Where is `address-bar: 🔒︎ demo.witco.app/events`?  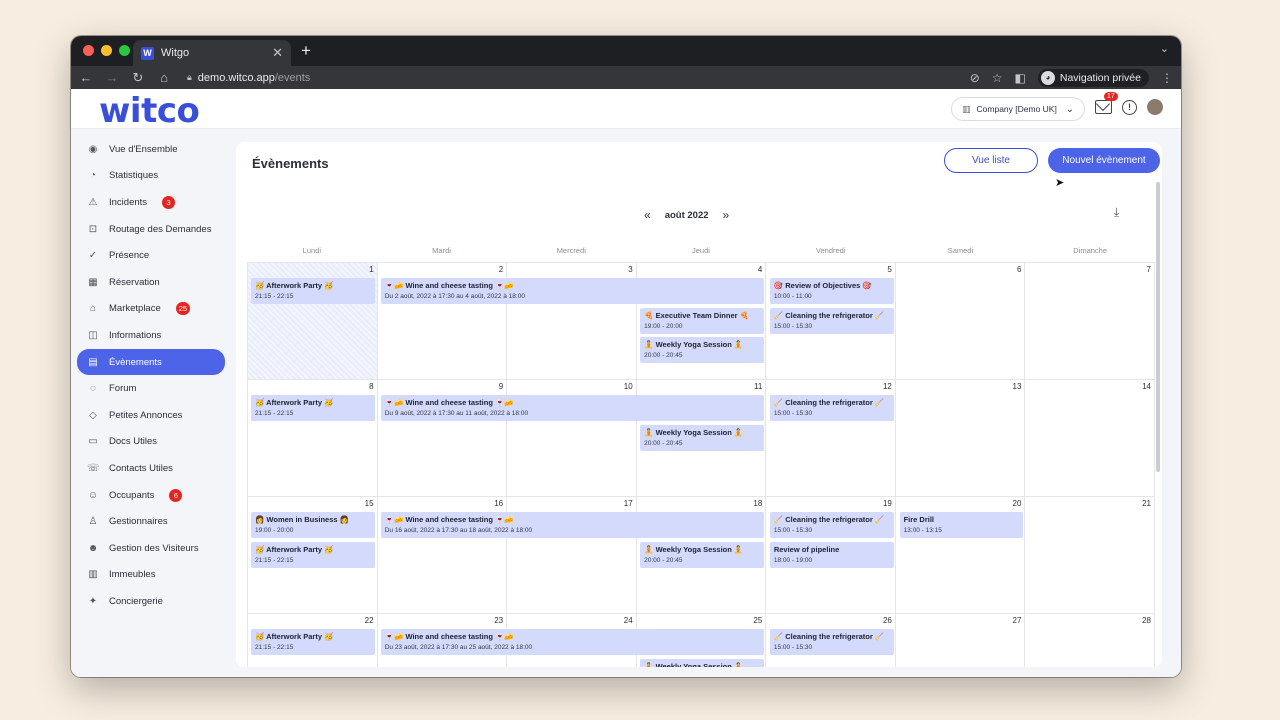 address-bar: 🔒︎ demo.witco.app/events is located at coordinates (248, 78).